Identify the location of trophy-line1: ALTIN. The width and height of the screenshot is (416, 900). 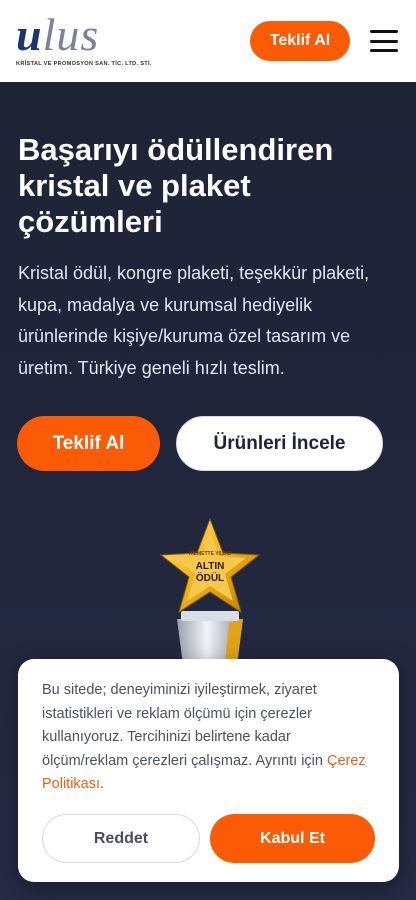
(210, 566).